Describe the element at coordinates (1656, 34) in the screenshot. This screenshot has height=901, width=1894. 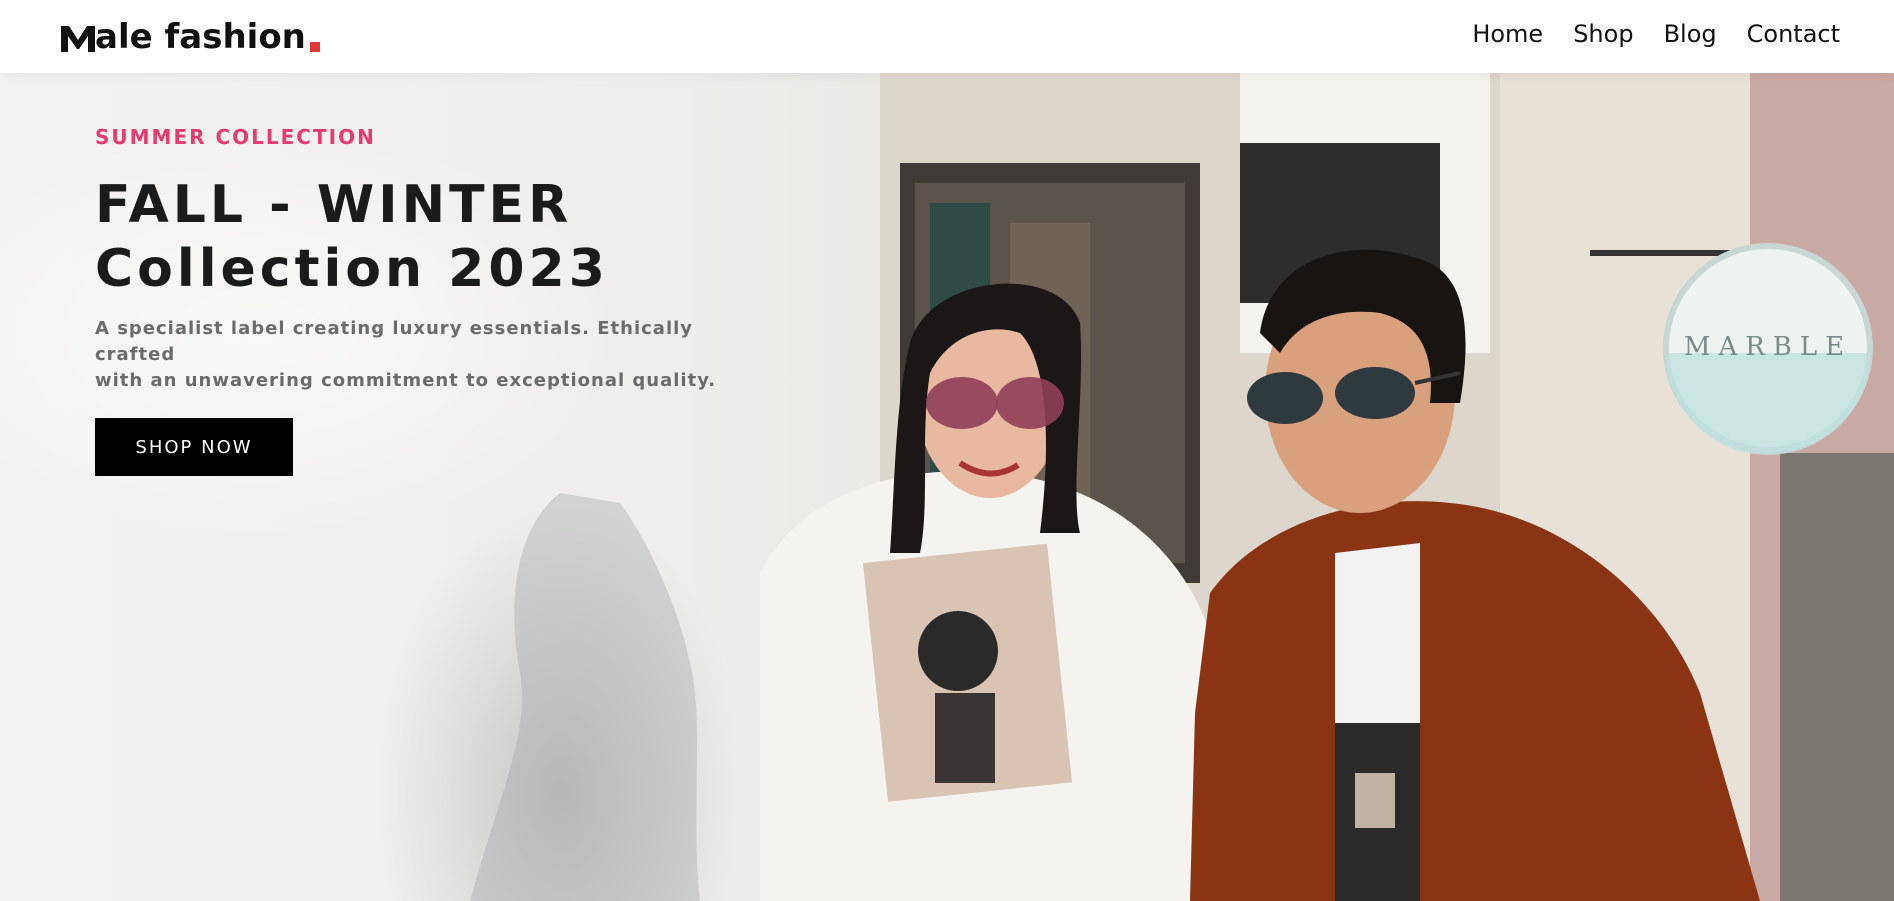
I see `main-nav: Home Shop Blog Contact` at that location.